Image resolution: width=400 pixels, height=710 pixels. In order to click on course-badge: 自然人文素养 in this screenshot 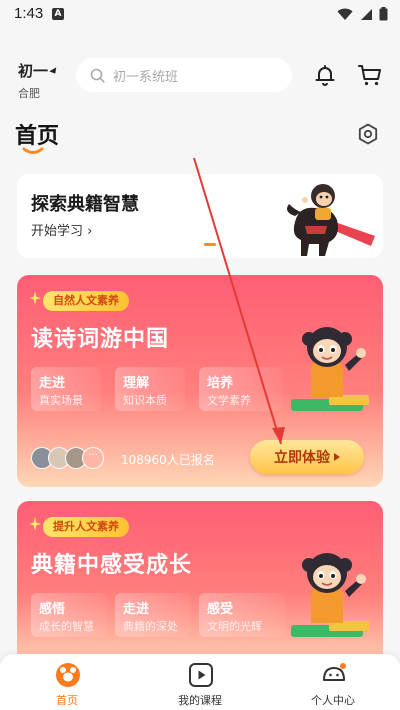, I will do `click(86, 301)`.